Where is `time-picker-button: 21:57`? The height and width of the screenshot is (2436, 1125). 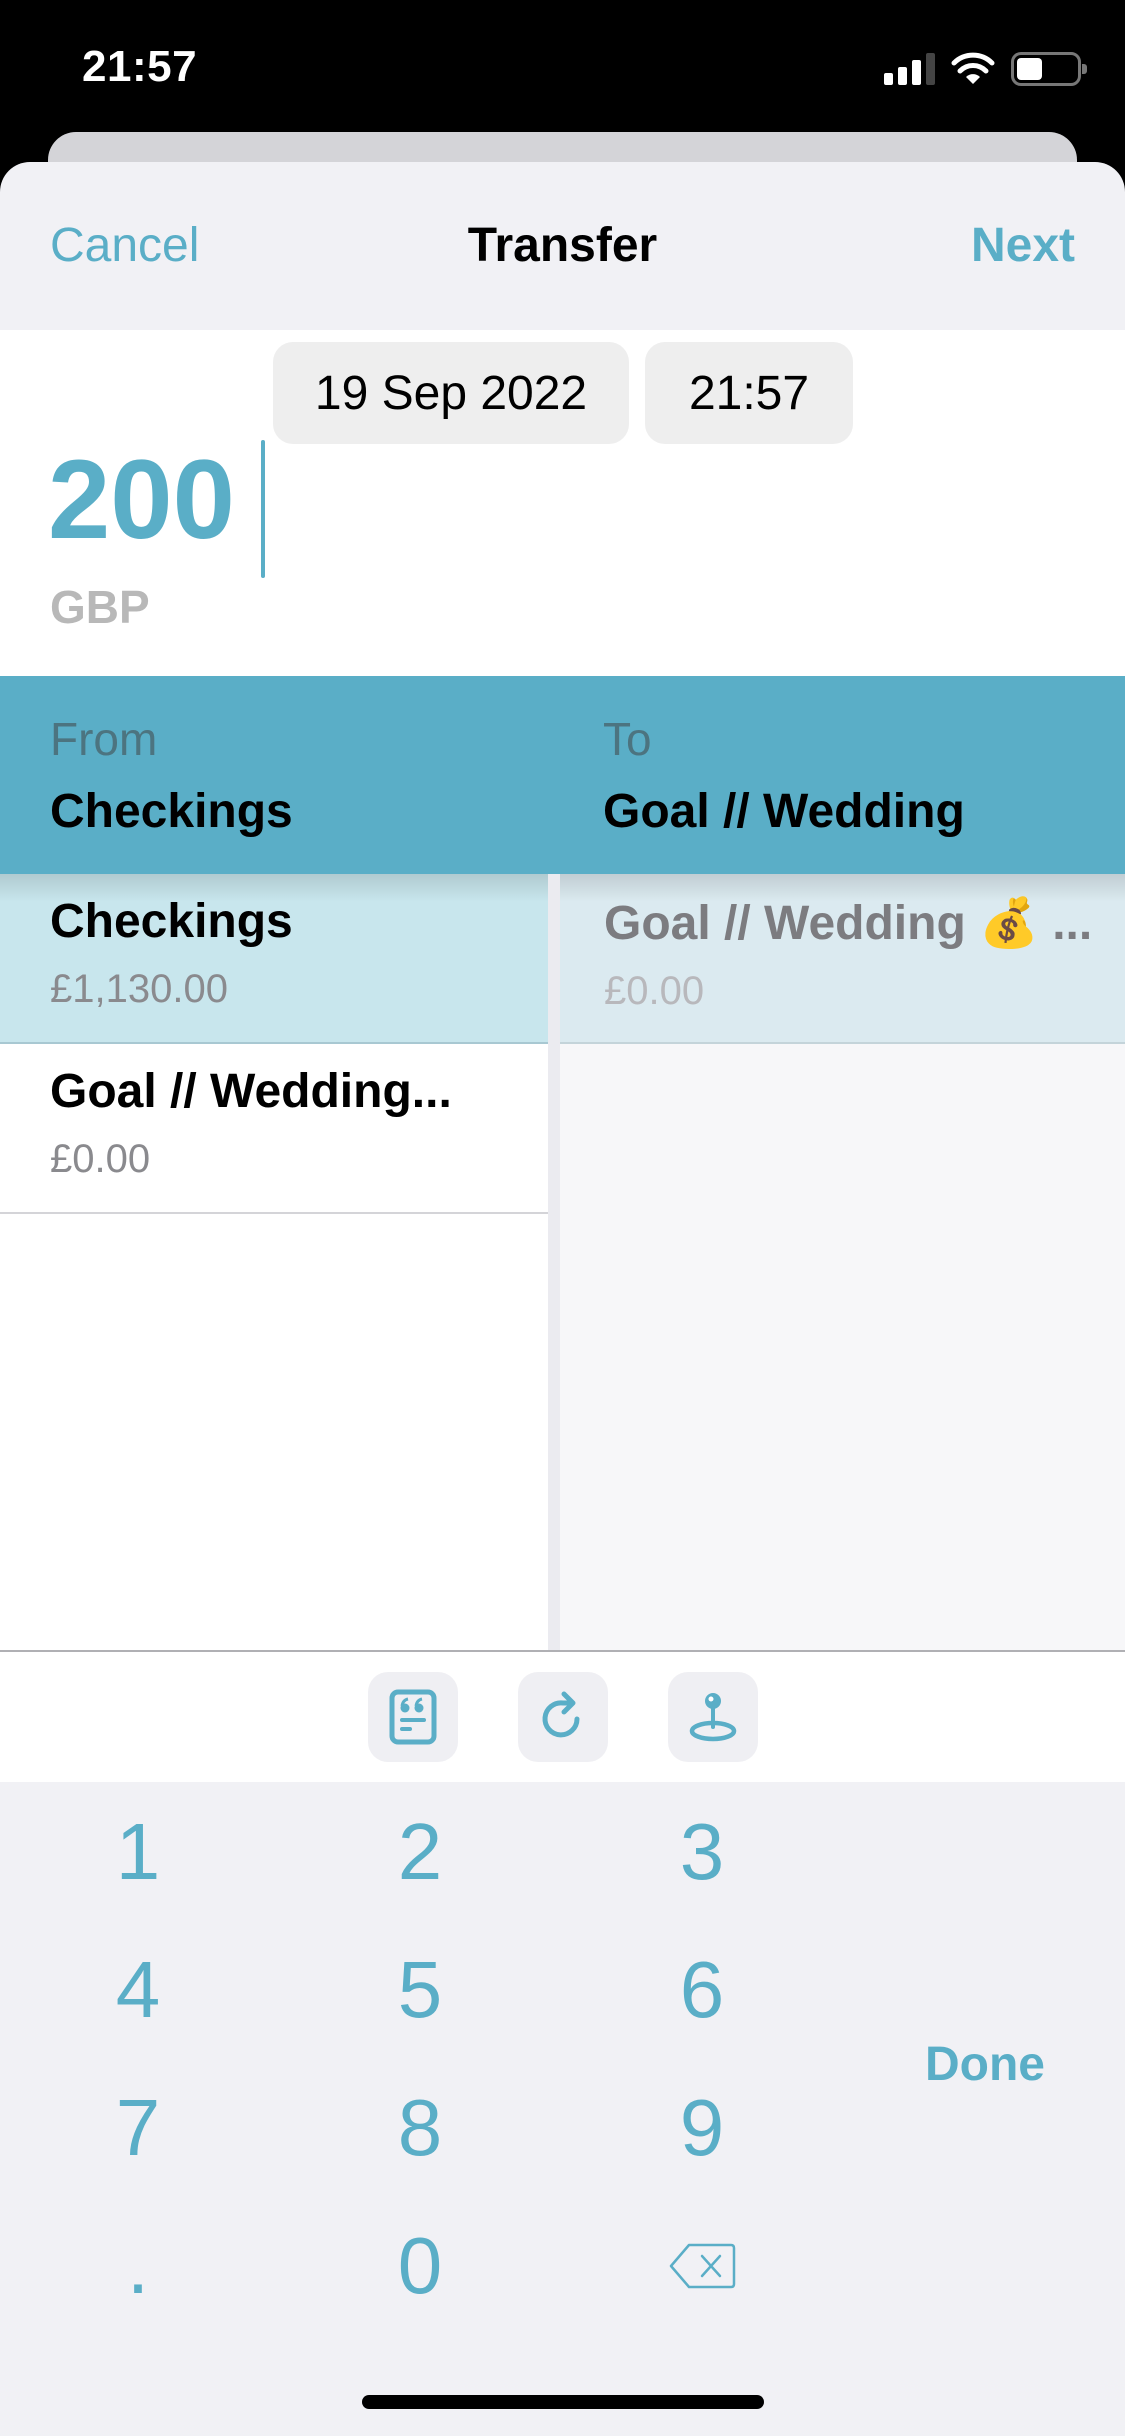 time-picker-button: 21:57 is located at coordinates (749, 393).